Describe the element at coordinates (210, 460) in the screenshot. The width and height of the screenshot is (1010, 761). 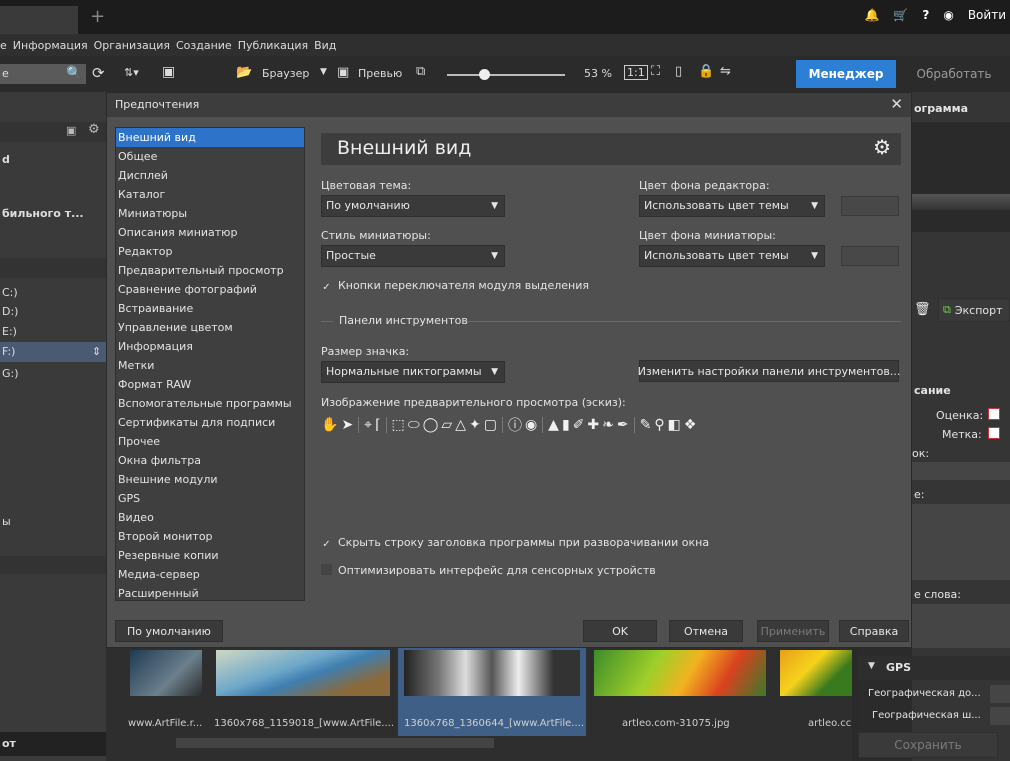
I see `category-item: Окна фильтра` at that location.